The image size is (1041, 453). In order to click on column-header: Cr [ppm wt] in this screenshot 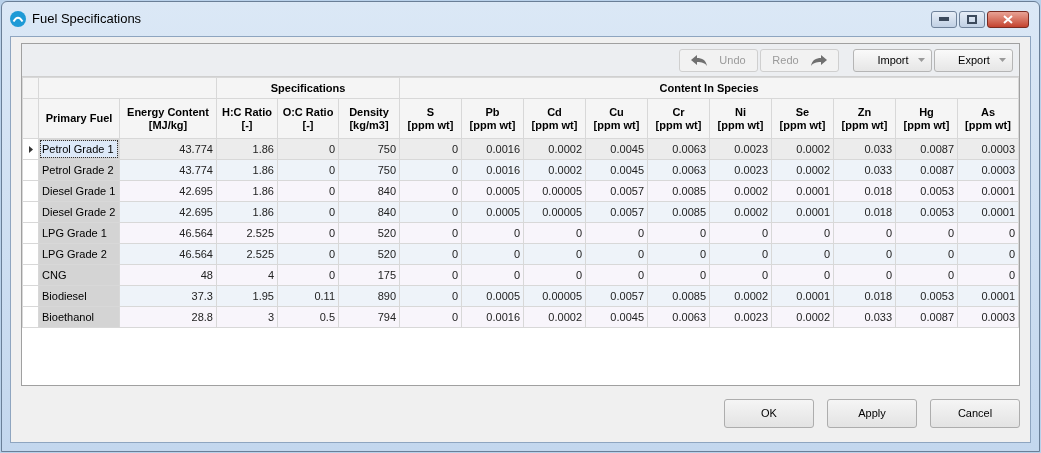, I will do `click(678, 118)`.